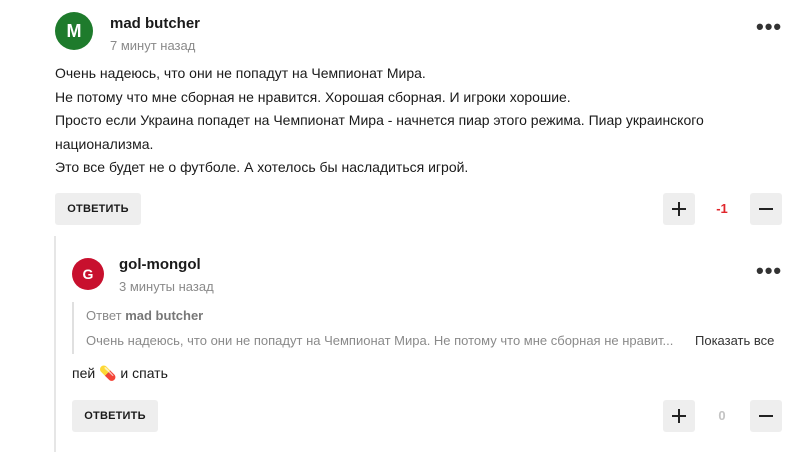 Image resolution: width=812 pixels, height=452 pixels. I want to click on show-all-link: Показать все, so click(734, 340).